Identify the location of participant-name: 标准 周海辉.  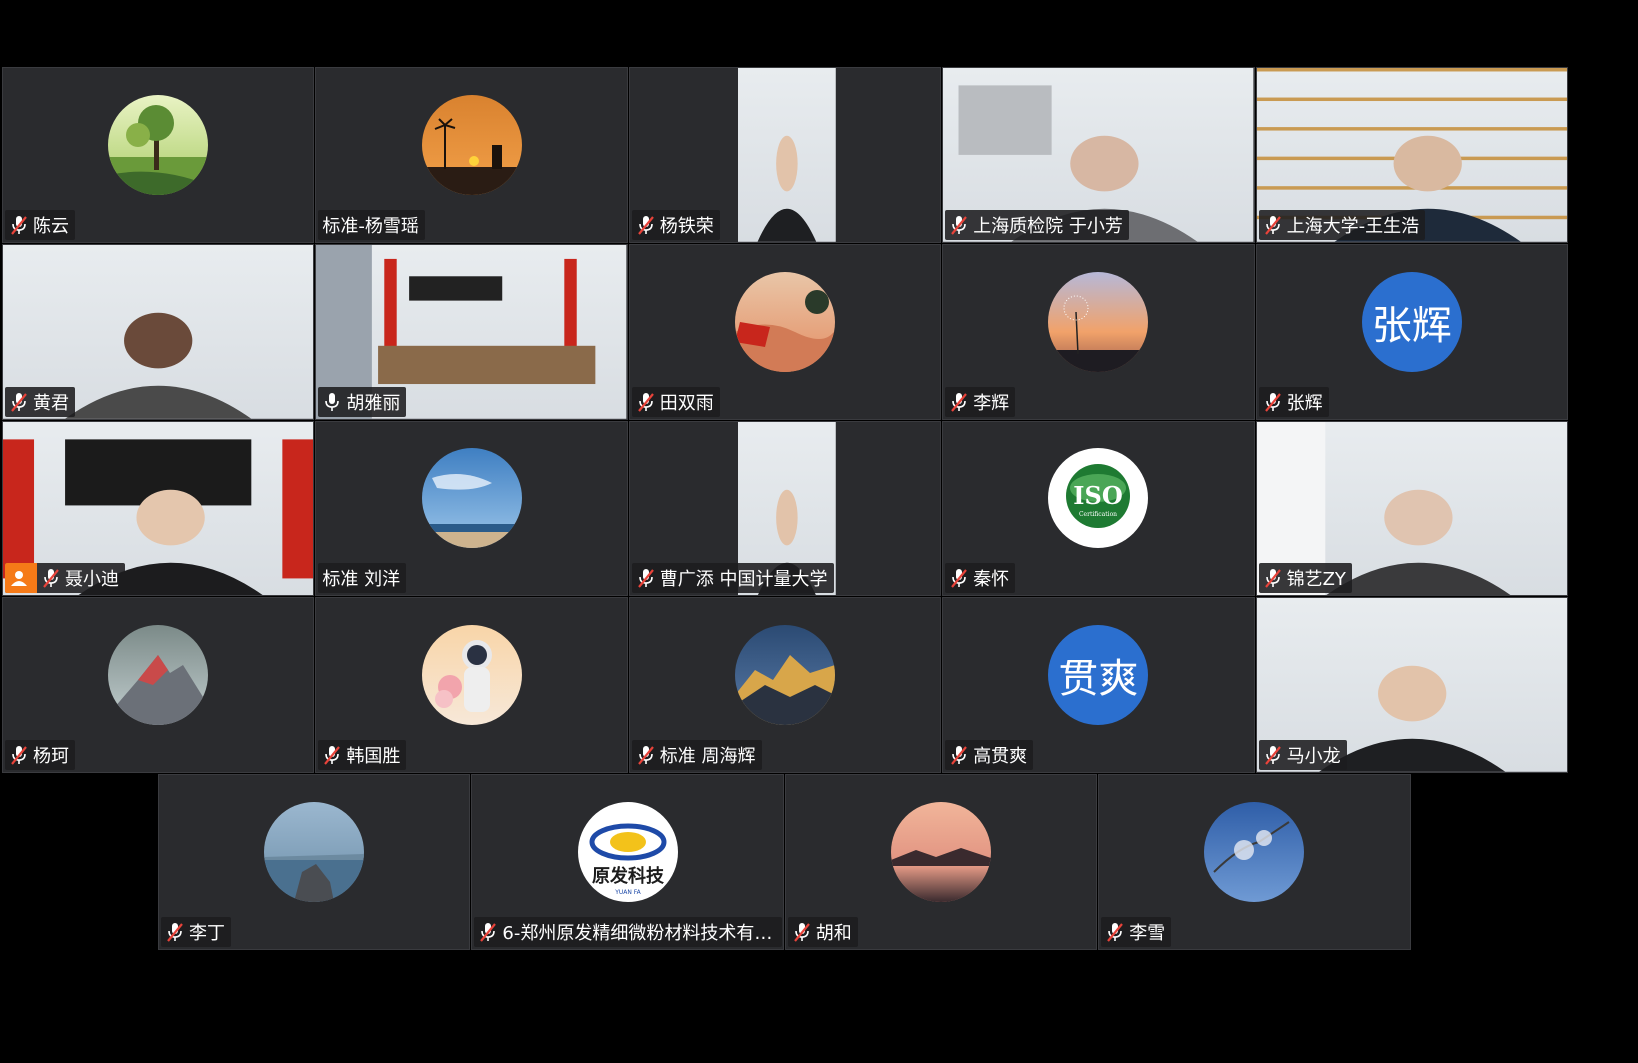
(707, 757).